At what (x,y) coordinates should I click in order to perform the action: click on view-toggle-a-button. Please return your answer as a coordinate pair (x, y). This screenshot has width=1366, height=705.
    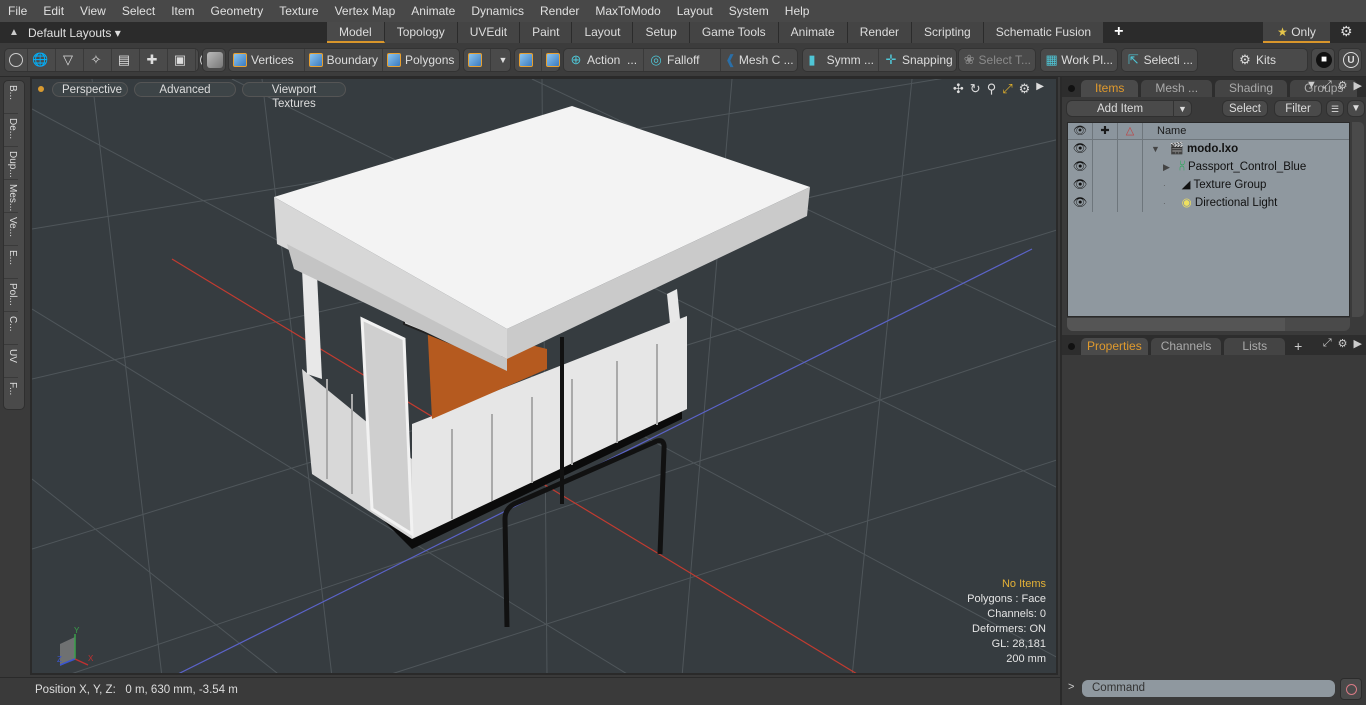
    Looking at the image, I should click on (528, 60).